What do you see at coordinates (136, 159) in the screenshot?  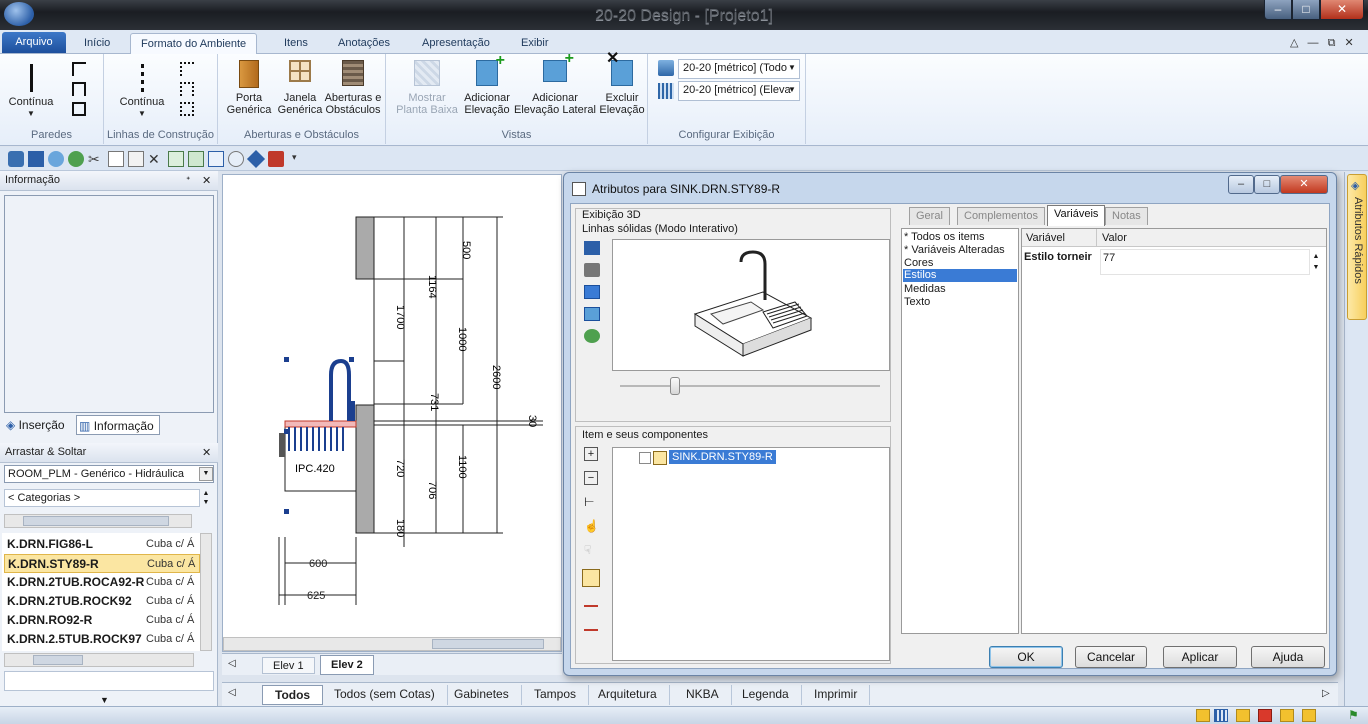 I see `paste-icon` at bounding box center [136, 159].